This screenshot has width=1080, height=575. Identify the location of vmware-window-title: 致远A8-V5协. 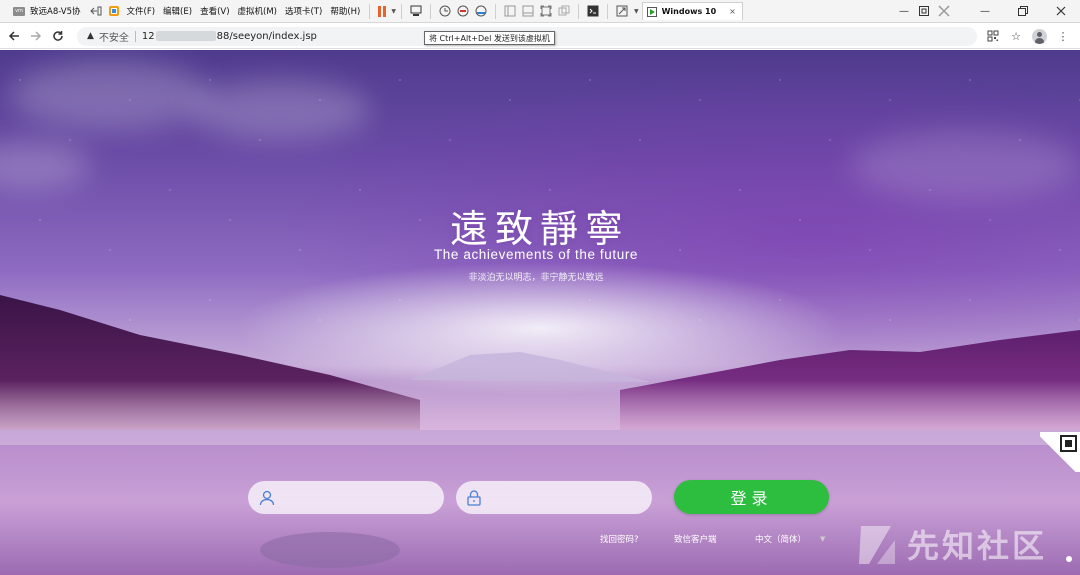
(55, 12).